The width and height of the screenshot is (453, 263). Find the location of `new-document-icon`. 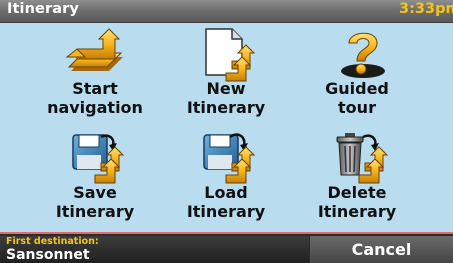

new-document-icon is located at coordinates (230, 55).